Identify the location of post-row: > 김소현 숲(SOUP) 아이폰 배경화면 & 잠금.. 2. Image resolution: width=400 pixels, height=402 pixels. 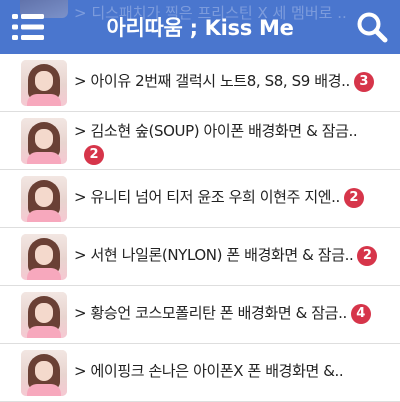
(200, 141).